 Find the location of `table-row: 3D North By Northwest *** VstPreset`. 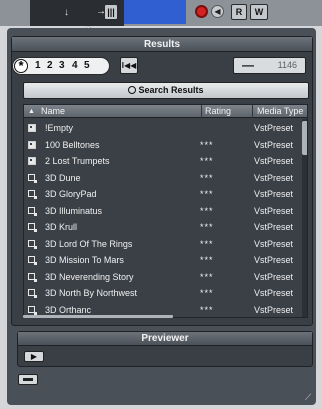

table-row: 3D North By Northwest *** VstPreset is located at coordinates (163, 293).